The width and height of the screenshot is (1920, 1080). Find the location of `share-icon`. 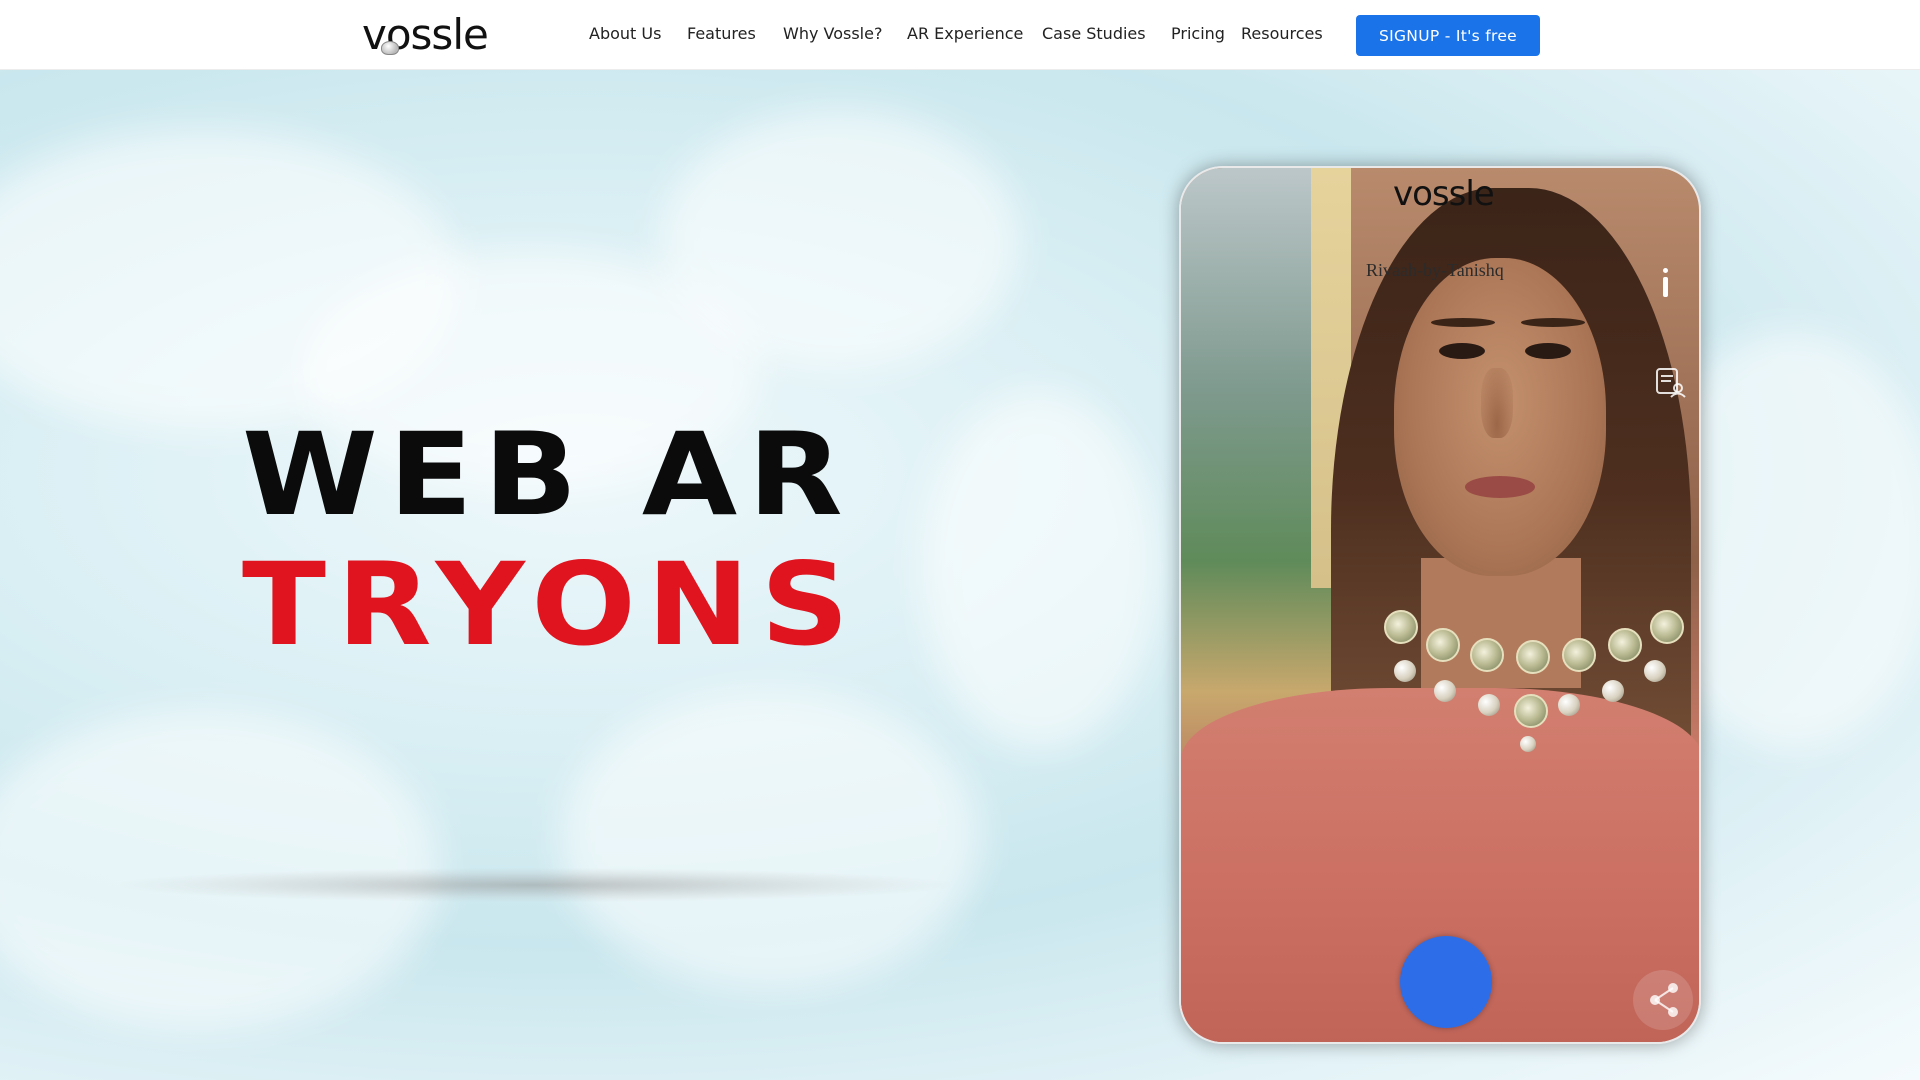

share-icon is located at coordinates (1664, 1000).